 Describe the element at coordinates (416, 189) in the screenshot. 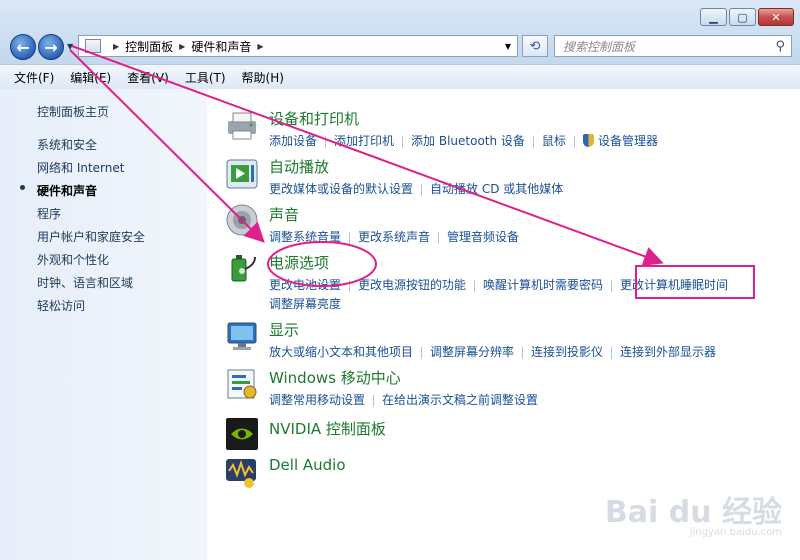

I see `category-links: 更改媒体或设备的默认设置 自动播放 CD 或其他媒体` at that location.